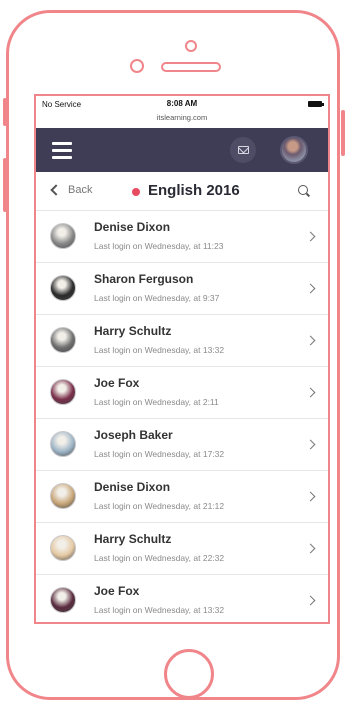 The height and width of the screenshot is (708, 348). I want to click on list-item: Joe Fox Last login on Wednesday, at 2:11, so click(182, 393).